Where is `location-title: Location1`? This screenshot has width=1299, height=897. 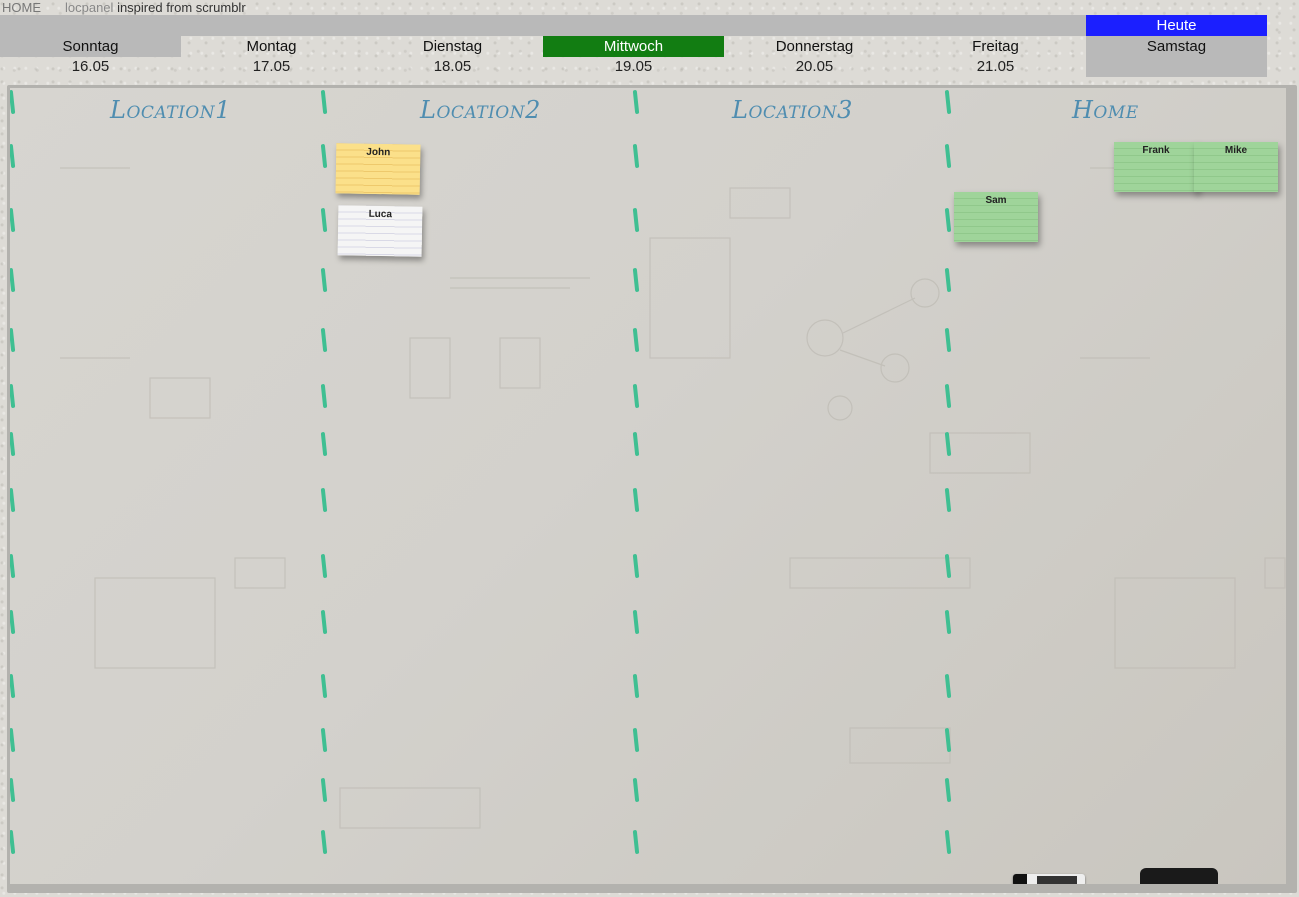
location-title: Location1 is located at coordinates (170, 110).